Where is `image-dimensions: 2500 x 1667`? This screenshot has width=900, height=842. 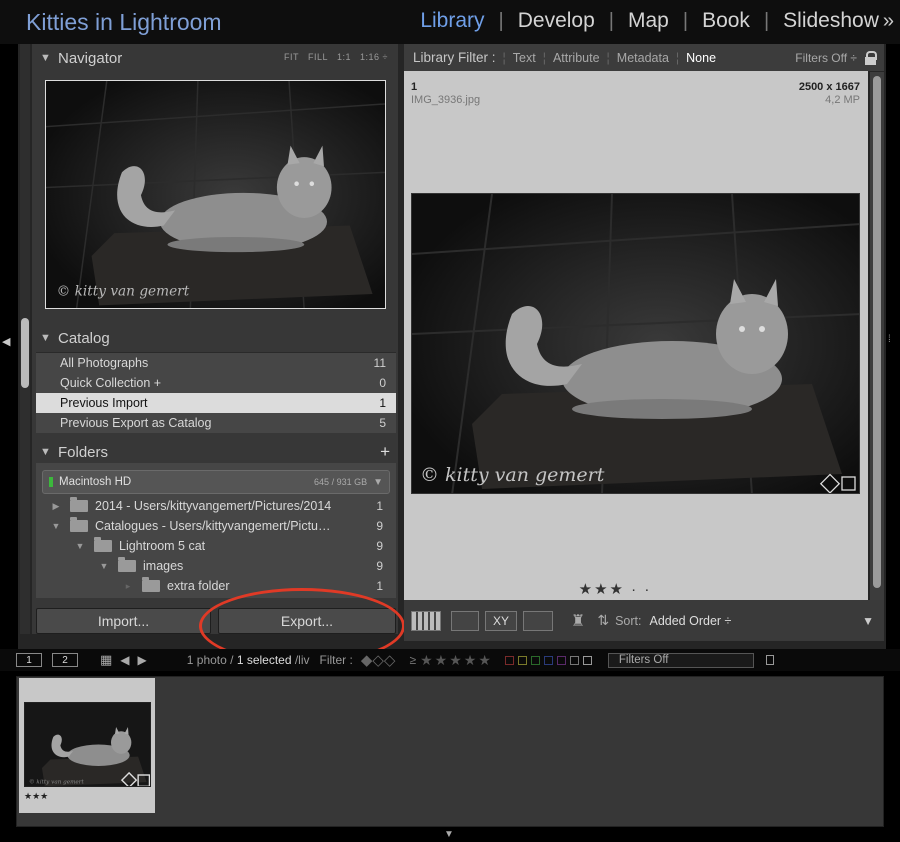 image-dimensions: 2500 x 1667 is located at coordinates (829, 87).